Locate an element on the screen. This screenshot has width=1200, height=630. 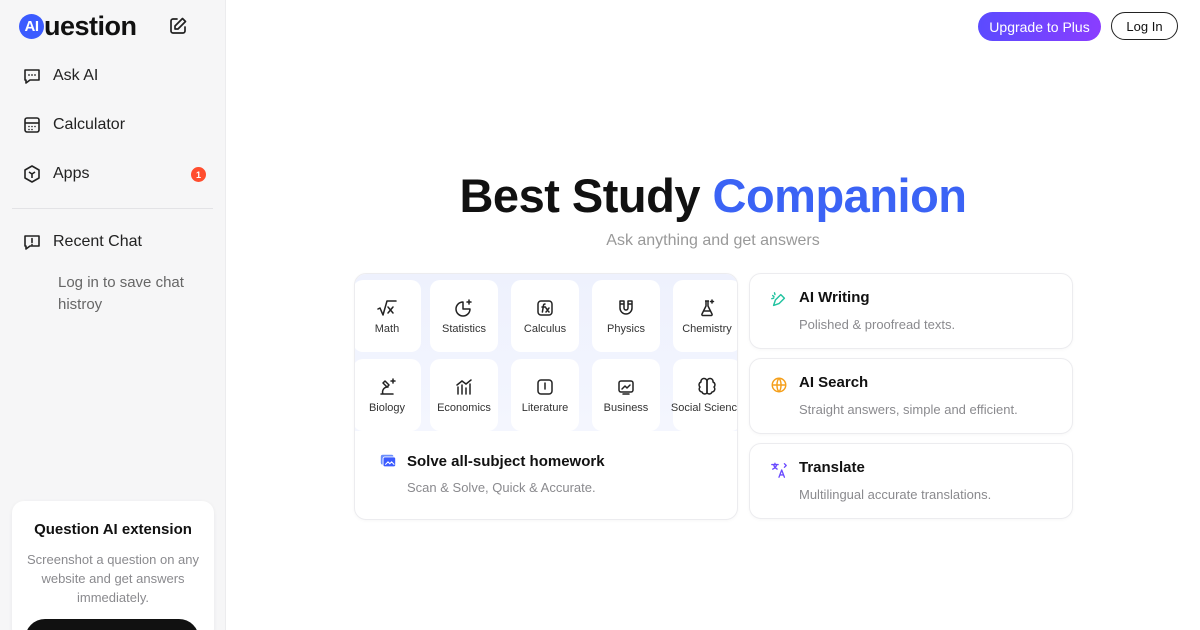
brain-icon is located at coordinates (707, 386).